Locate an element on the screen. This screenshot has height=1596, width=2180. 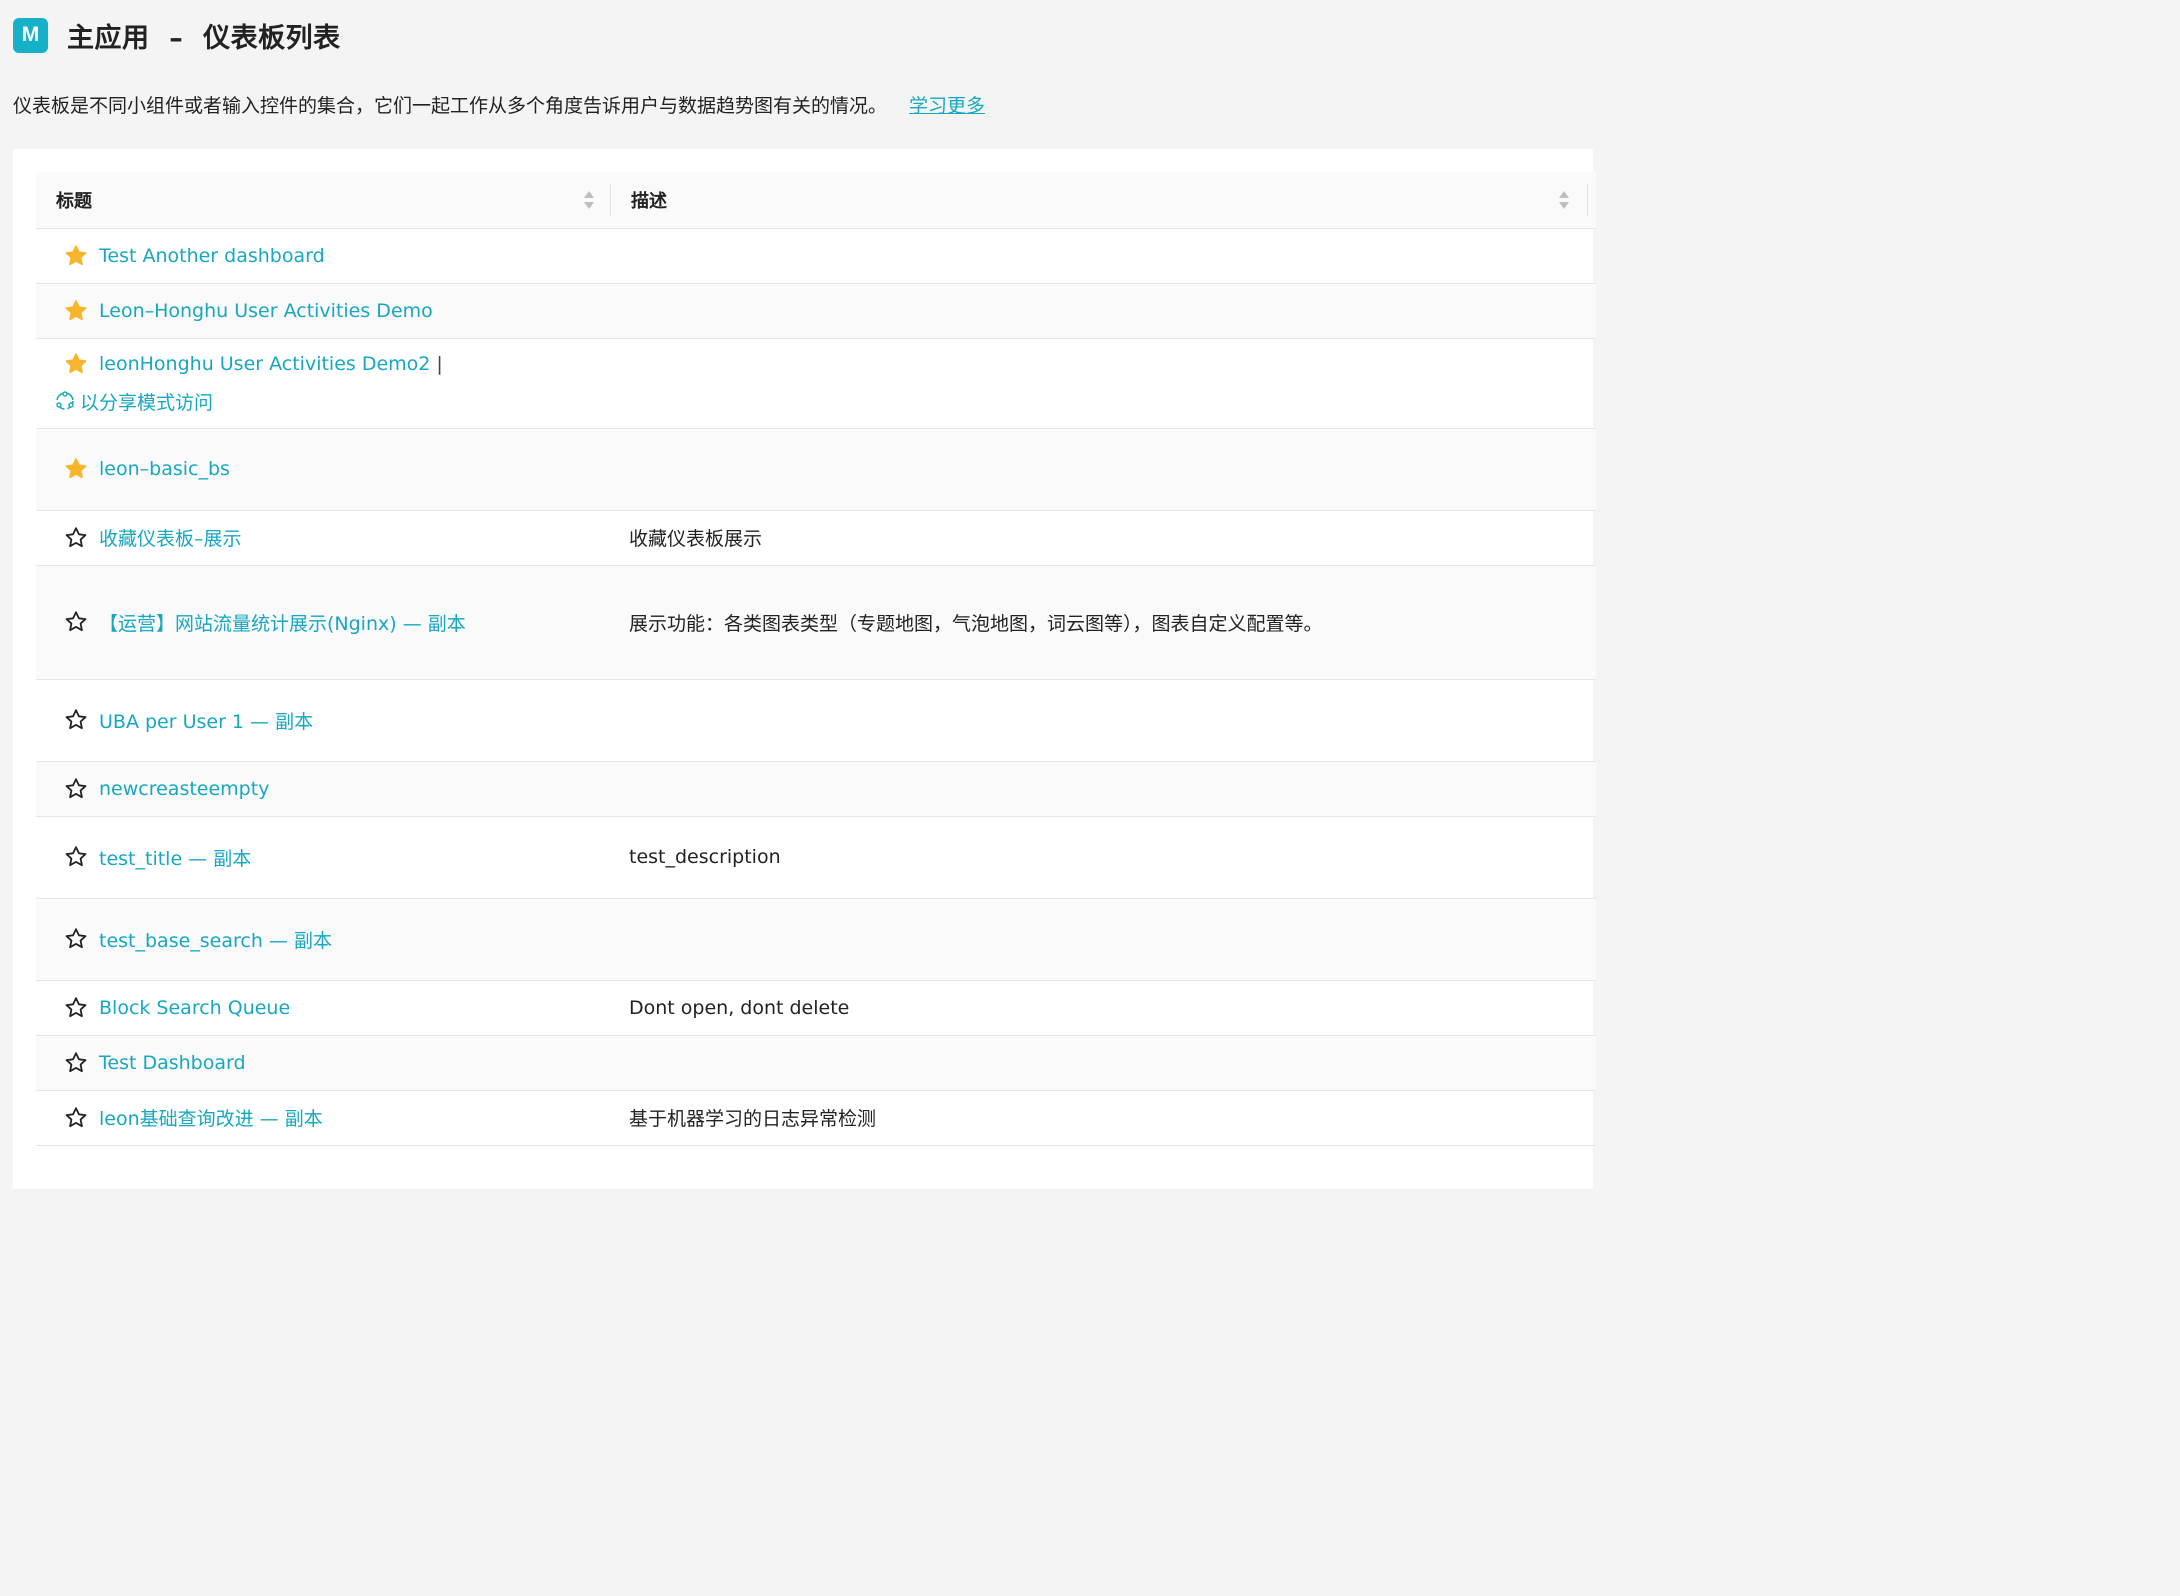
table-row: Leon–Honghu User Activities Demo is located at coordinates (816, 311).